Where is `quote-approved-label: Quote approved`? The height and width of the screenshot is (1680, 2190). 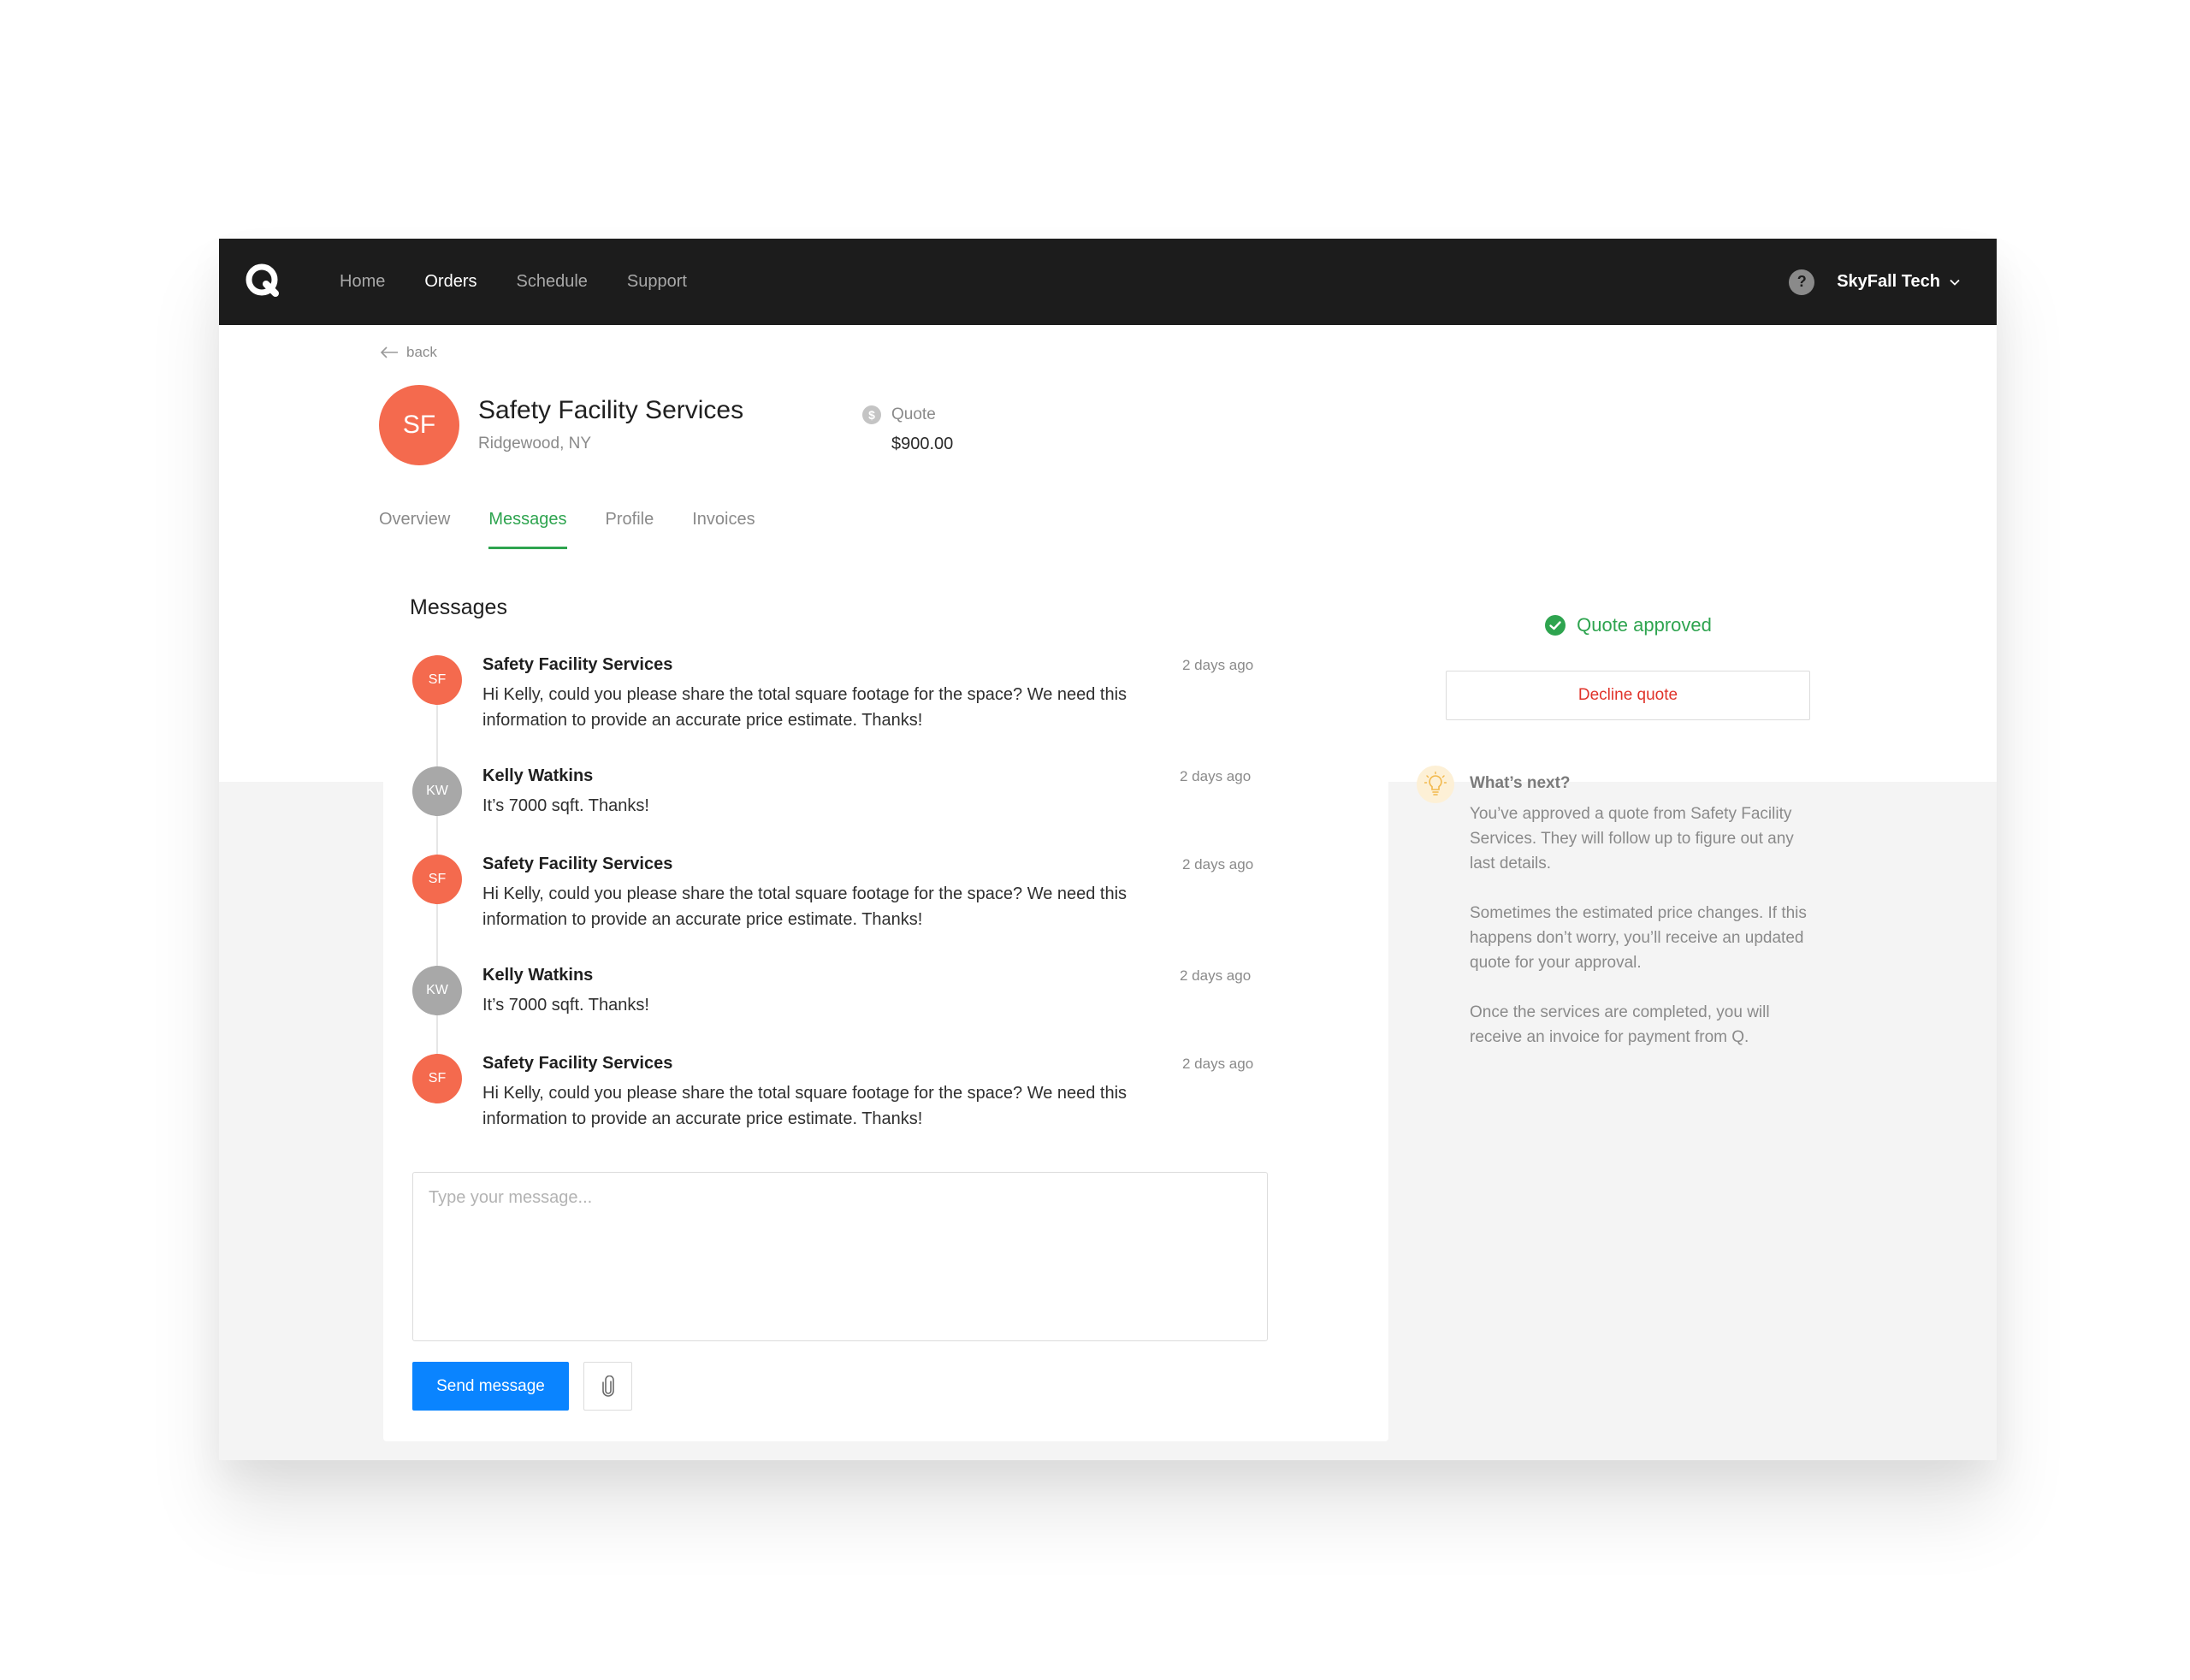 quote-approved-label: Quote approved is located at coordinates (1644, 625).